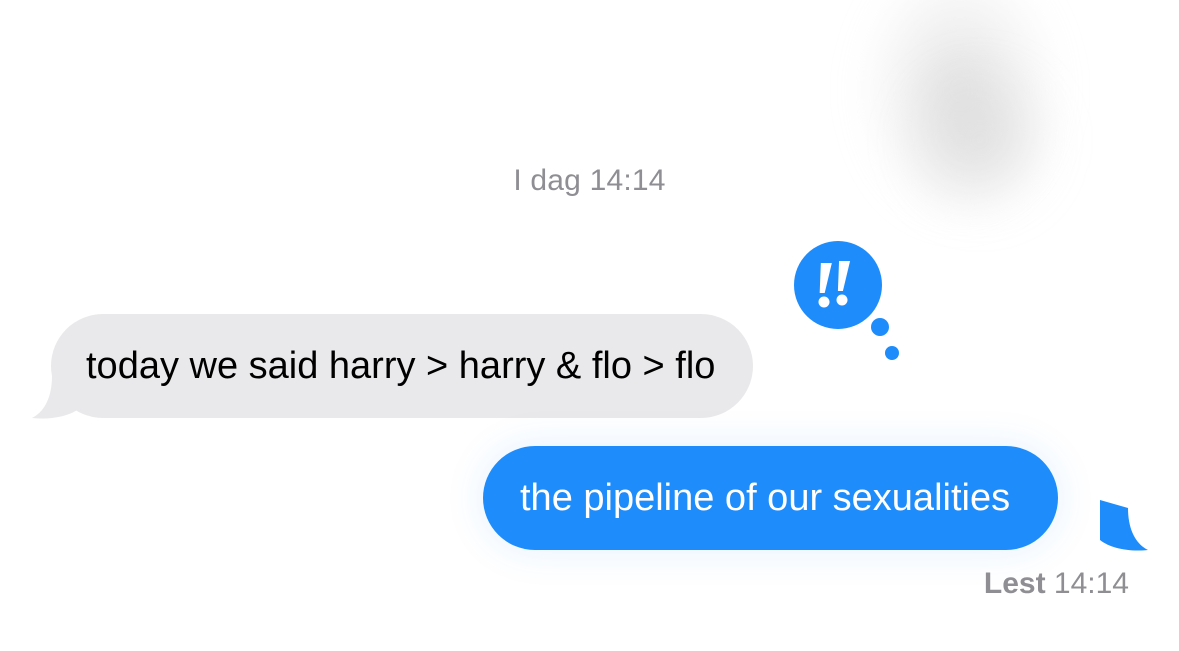  I want to click on incoming-message-bubble: today we said harry > harry & flo > flo, so click(402, 366).